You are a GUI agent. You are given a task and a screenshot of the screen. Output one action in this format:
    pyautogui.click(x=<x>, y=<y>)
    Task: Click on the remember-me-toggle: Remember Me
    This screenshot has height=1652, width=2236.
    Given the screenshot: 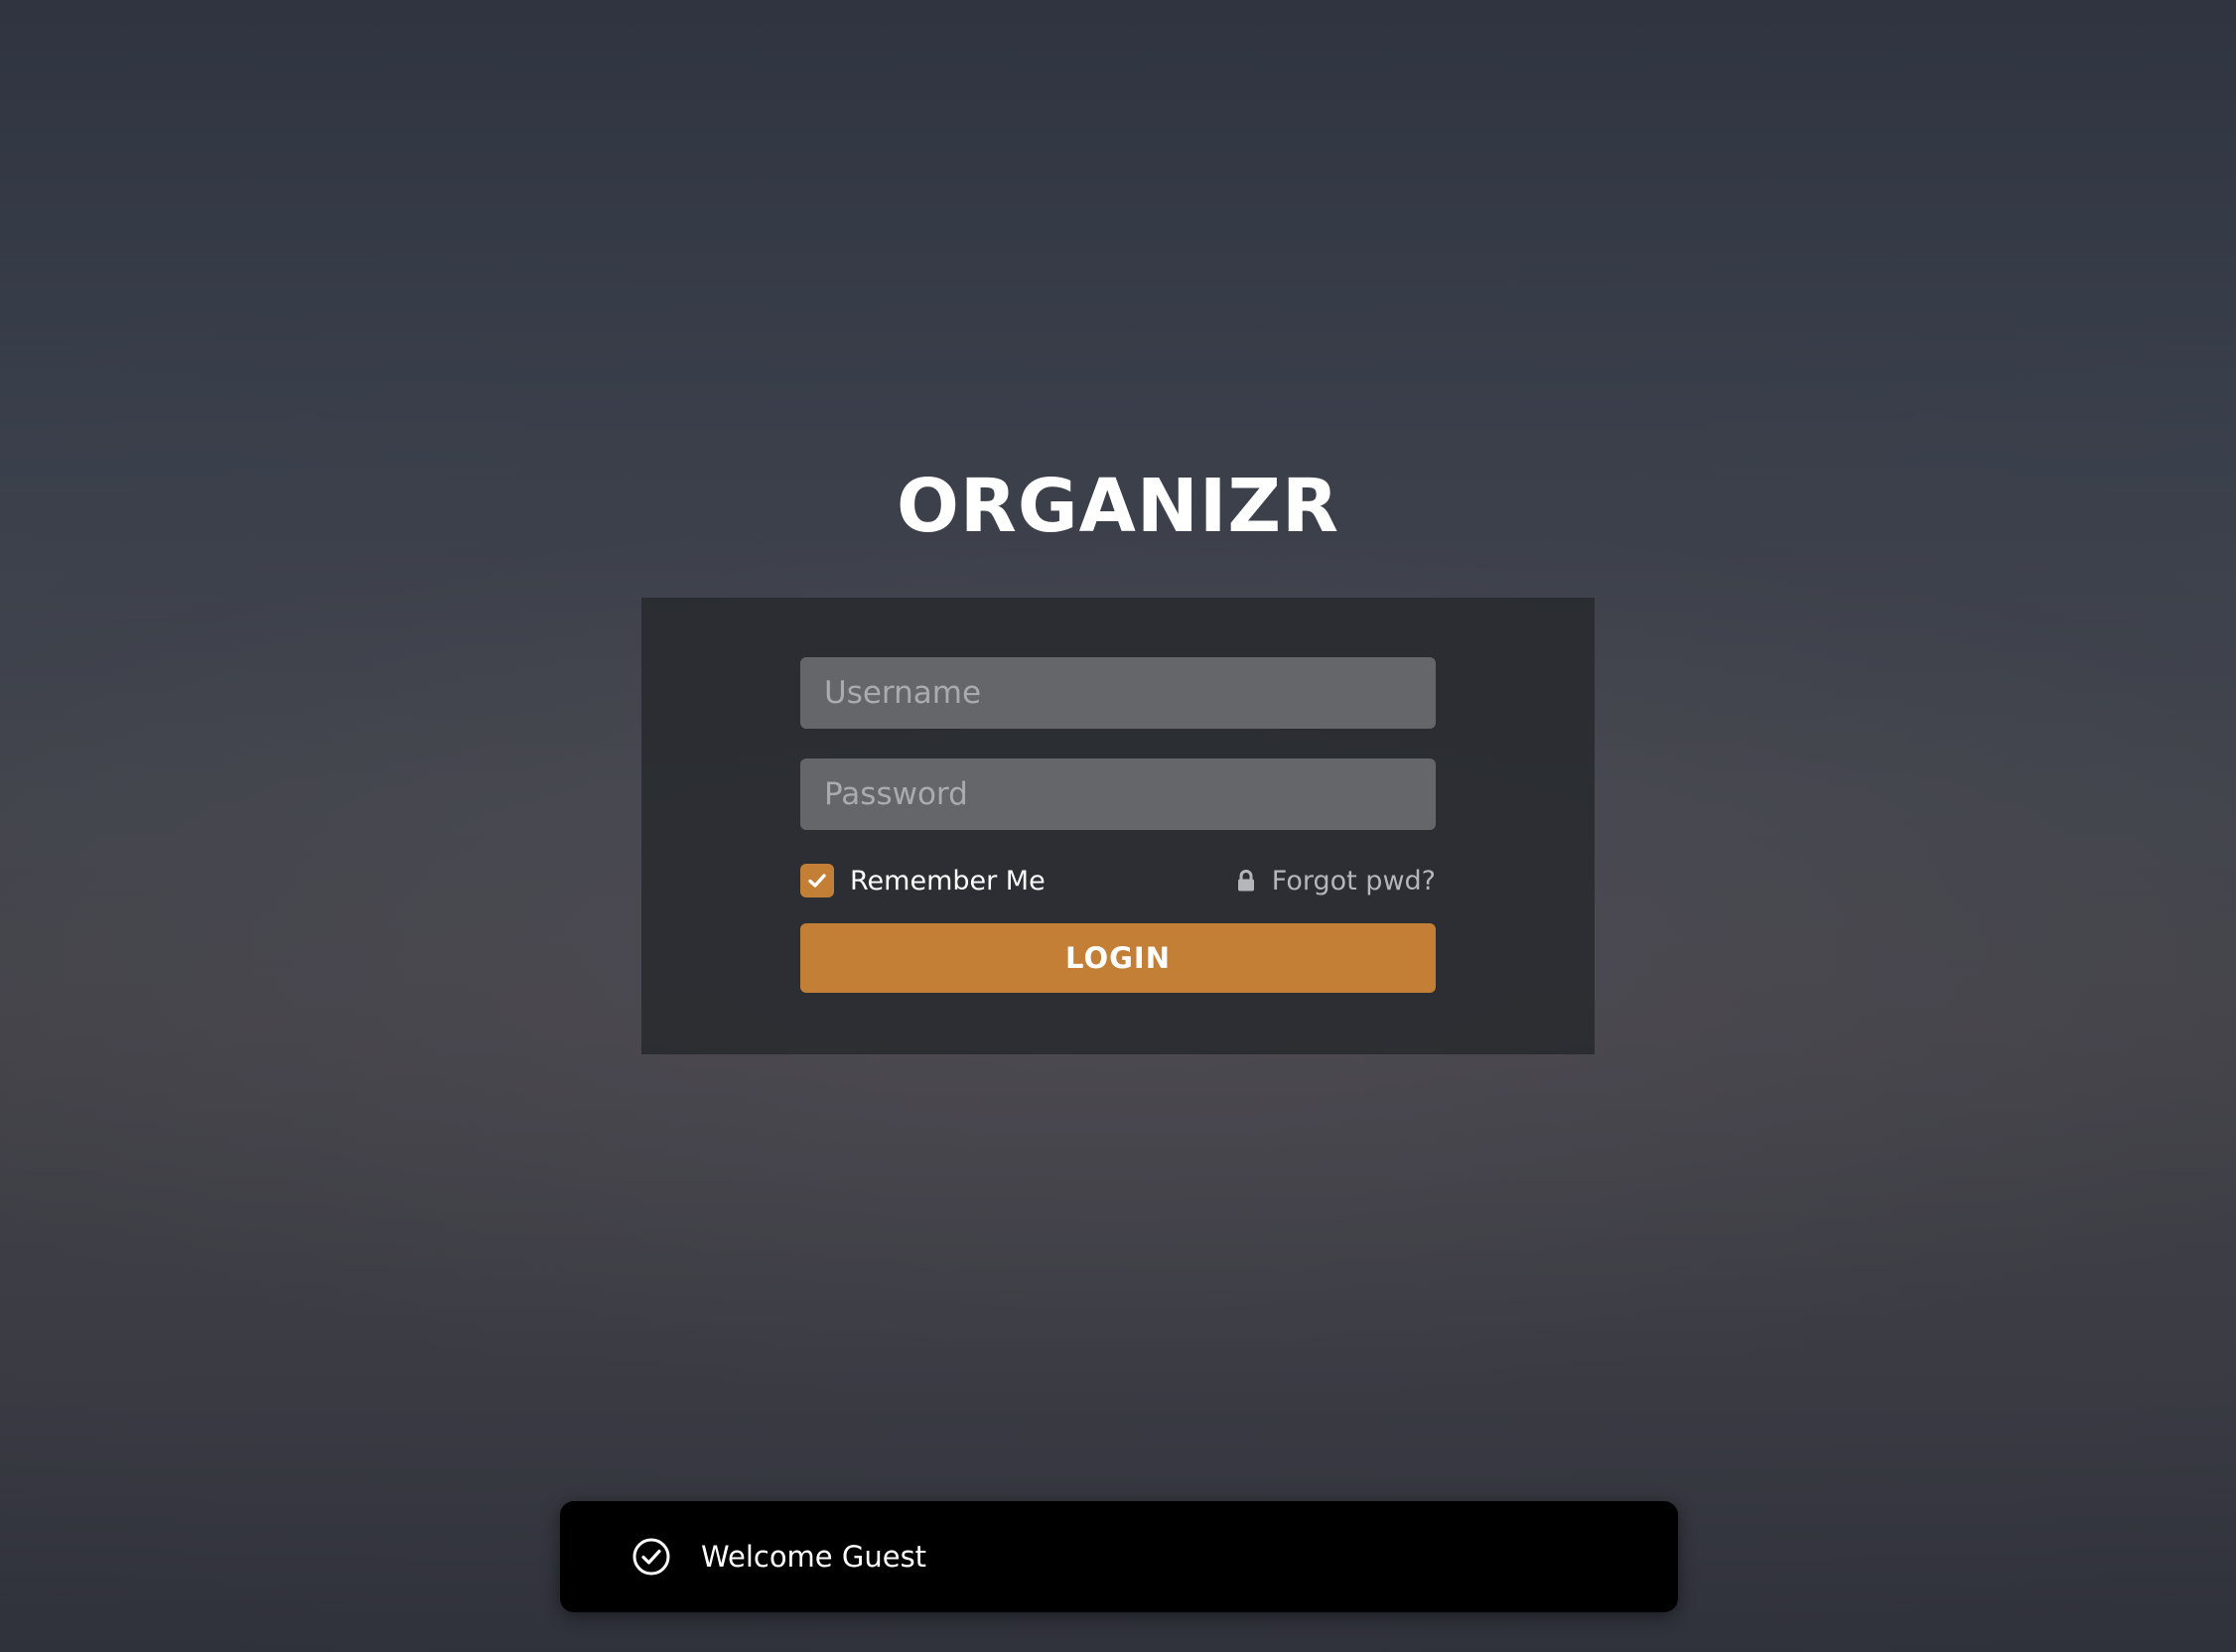 What is the action you would take?
    pyautogui.click(x=923, y=881)
    